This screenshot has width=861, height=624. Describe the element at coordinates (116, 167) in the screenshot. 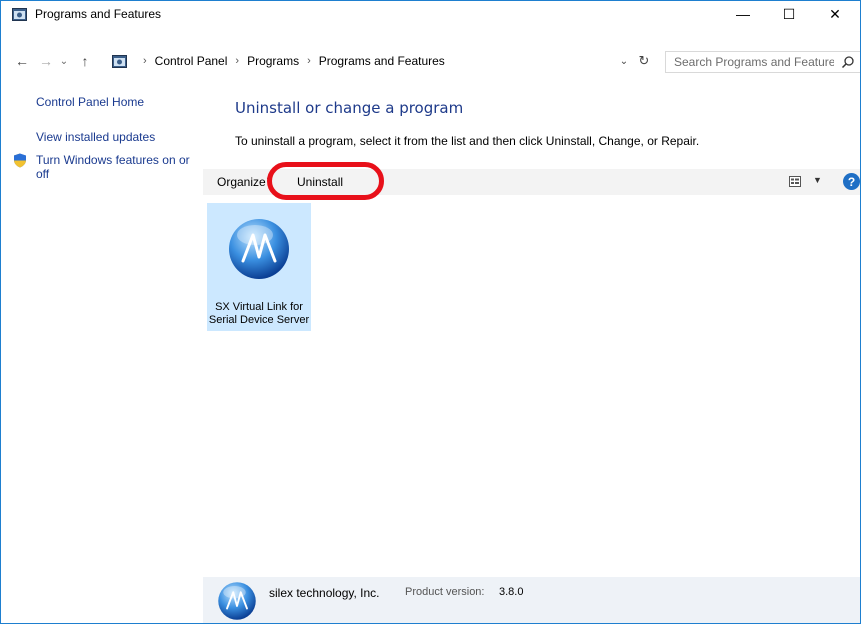

I see `turn-windows-features-link: Turn Windows features on or off` at that location.